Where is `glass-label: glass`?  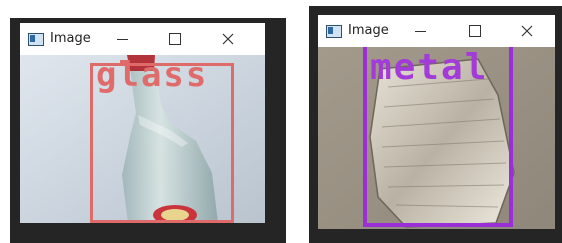
glass-label: glass is located at coordinates (152, 75).